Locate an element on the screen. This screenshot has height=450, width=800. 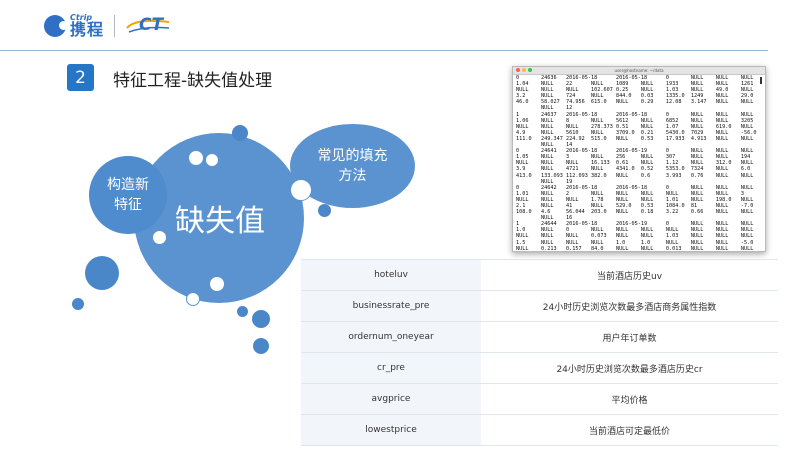
header-divider is located at coordinates (384, 50).